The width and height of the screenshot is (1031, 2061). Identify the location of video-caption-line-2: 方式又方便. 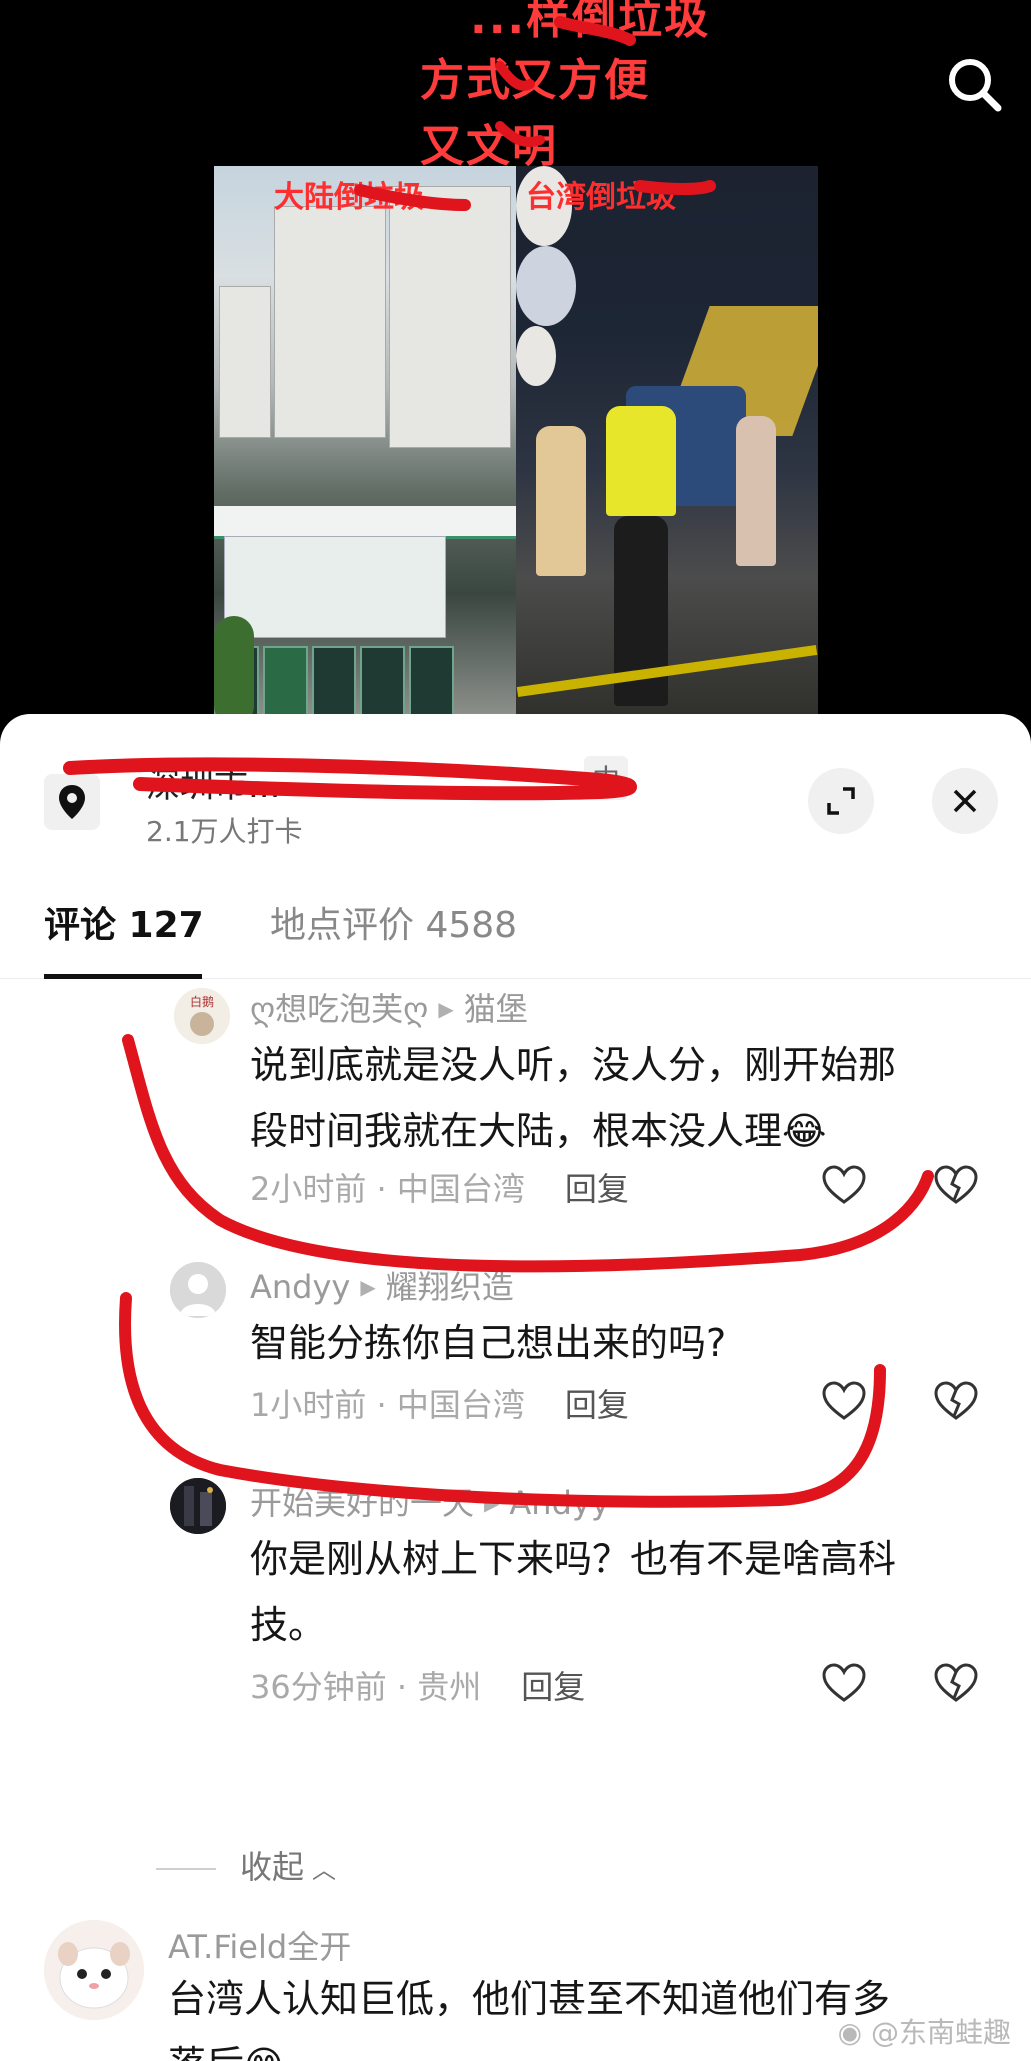
(535, 80).